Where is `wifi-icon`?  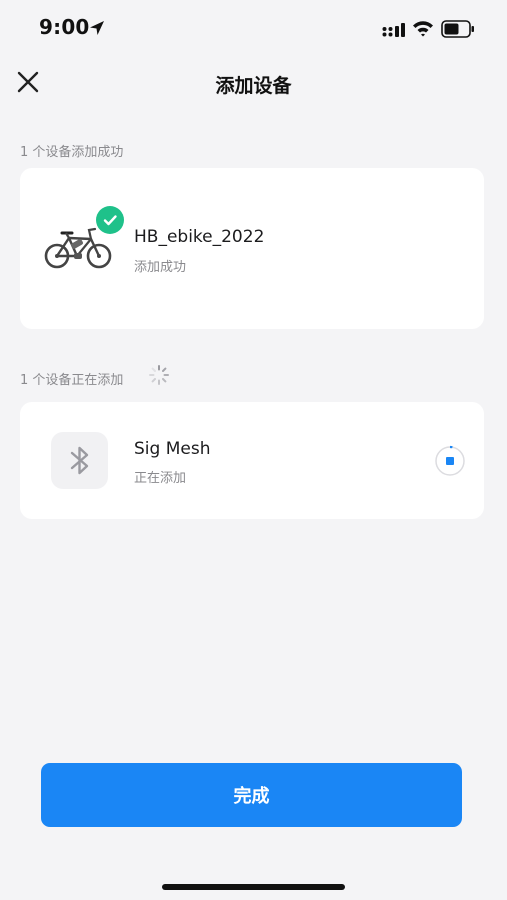
wifi-icon is located at coordinates (423, 29).